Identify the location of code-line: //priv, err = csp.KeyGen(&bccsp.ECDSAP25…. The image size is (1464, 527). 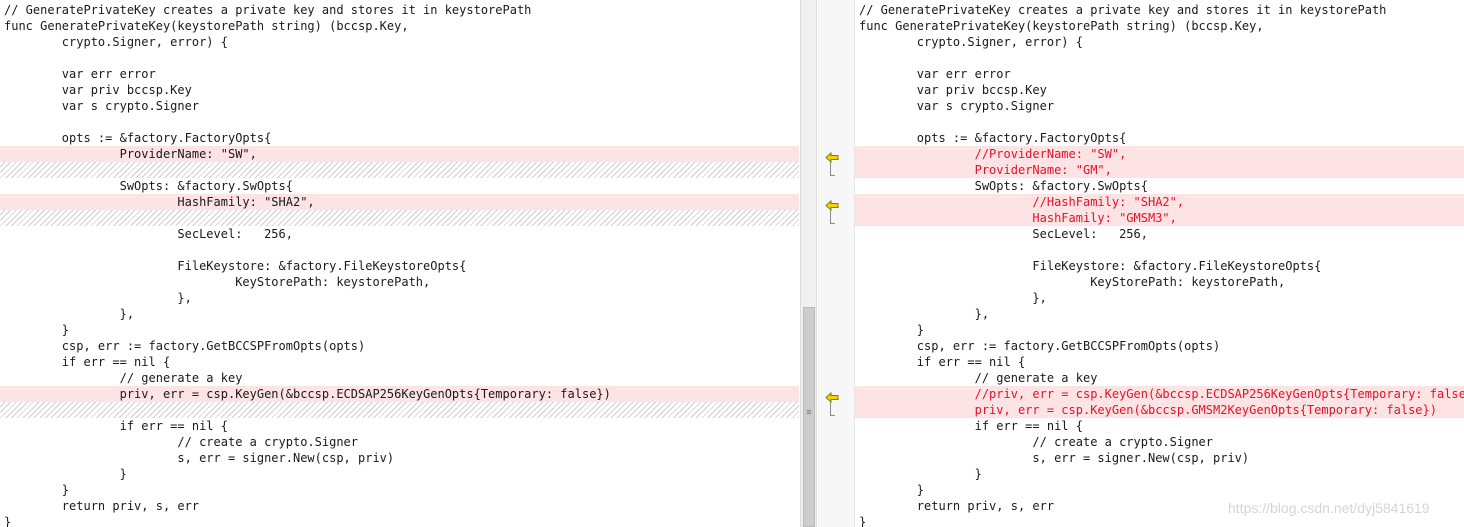
(1159, 394).